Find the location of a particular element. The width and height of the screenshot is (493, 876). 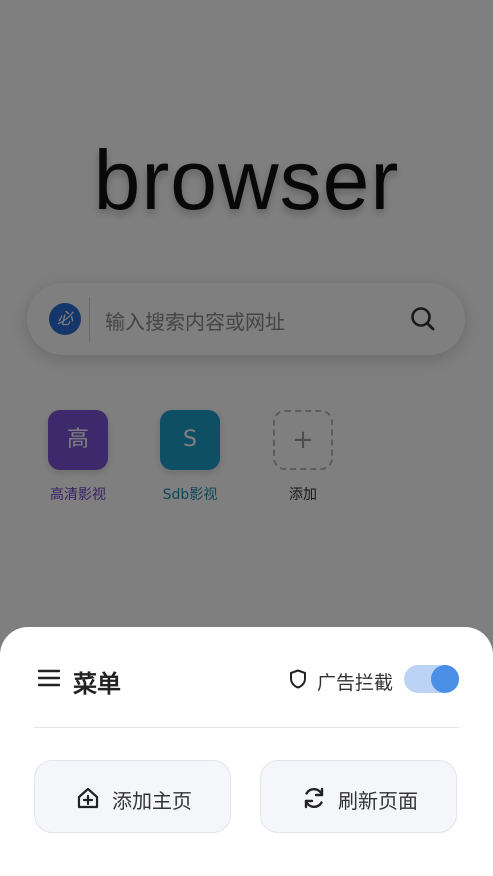

add-homepage-button: 添加主页 is located at coordinates (132, 796).